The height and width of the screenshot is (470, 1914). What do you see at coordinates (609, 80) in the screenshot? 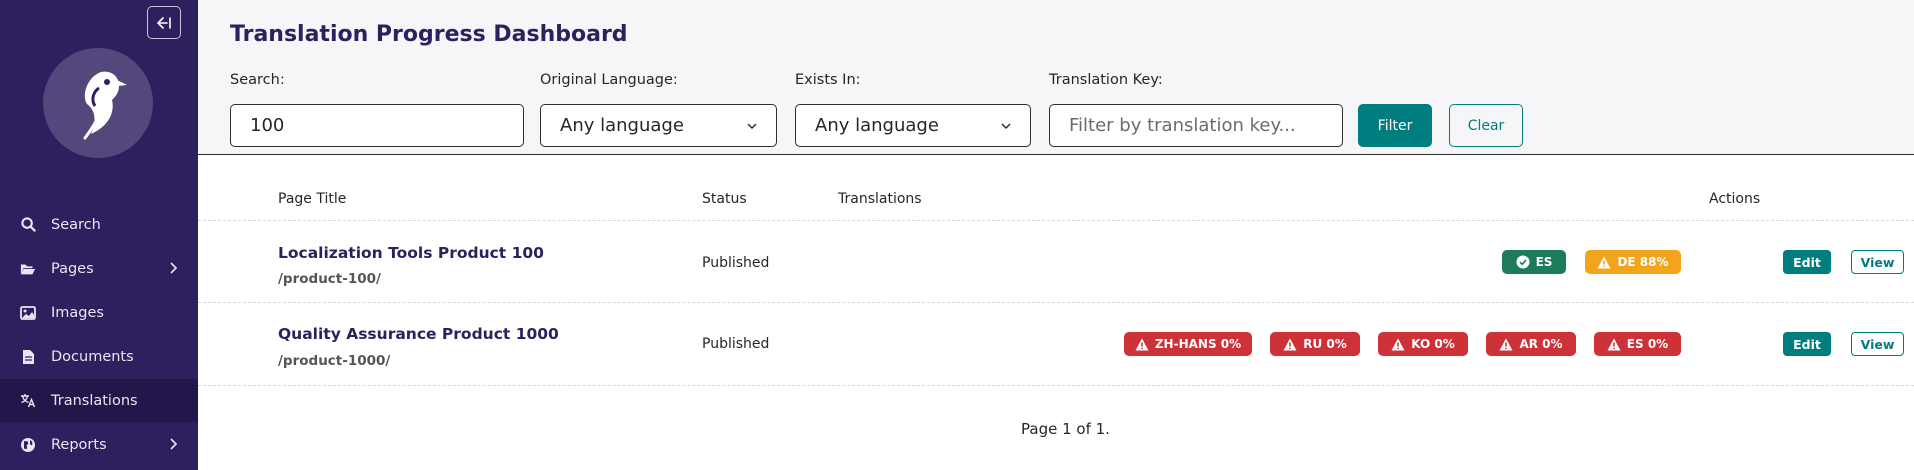
I see `original-language-label: Original Language:` at bounding box center [609, 80].